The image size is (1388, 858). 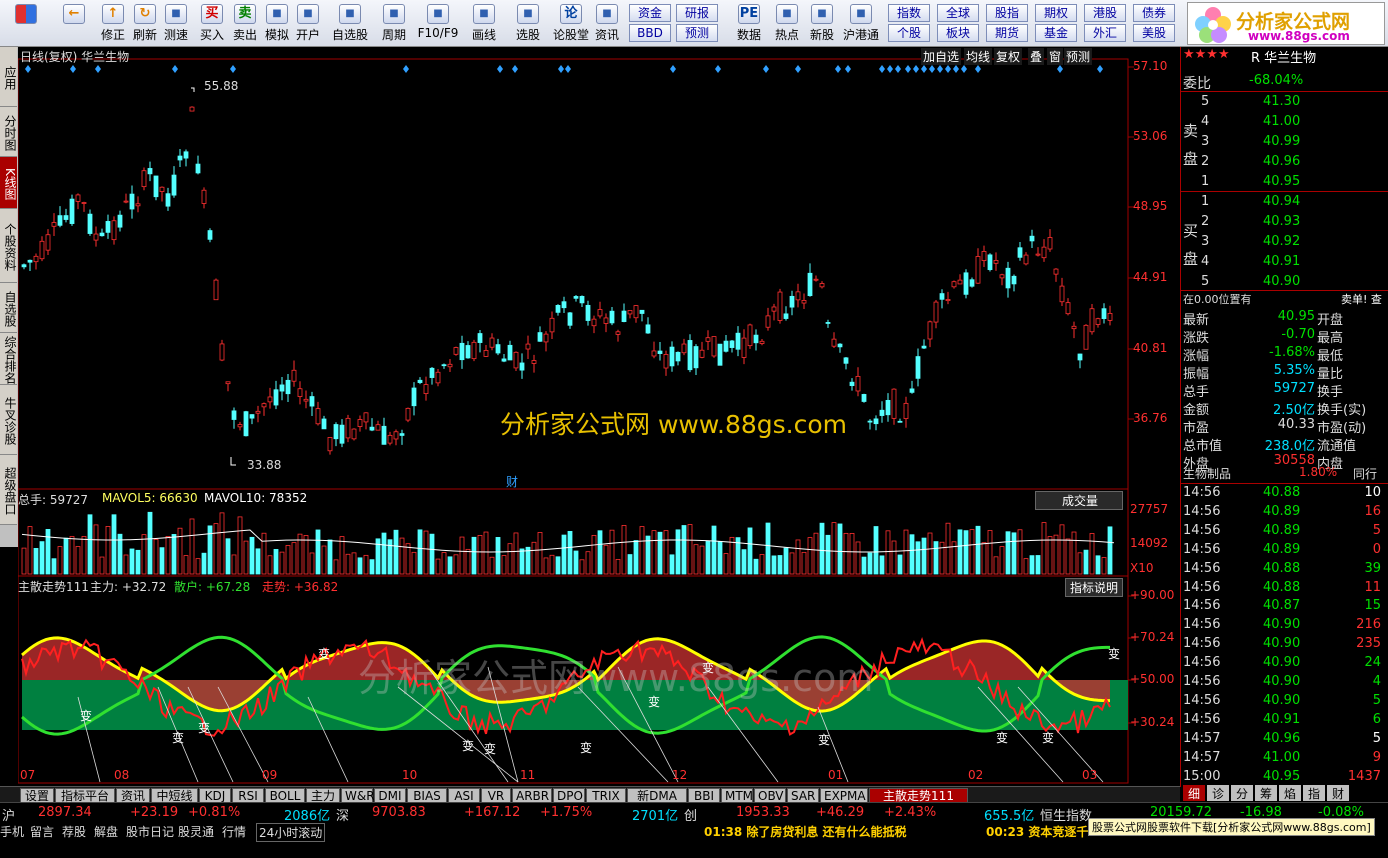 What do you see at coordinates (1056, 13) in the screenshot?
I see `quick-button-期权: 期权` at bounding box center [1056, 13].